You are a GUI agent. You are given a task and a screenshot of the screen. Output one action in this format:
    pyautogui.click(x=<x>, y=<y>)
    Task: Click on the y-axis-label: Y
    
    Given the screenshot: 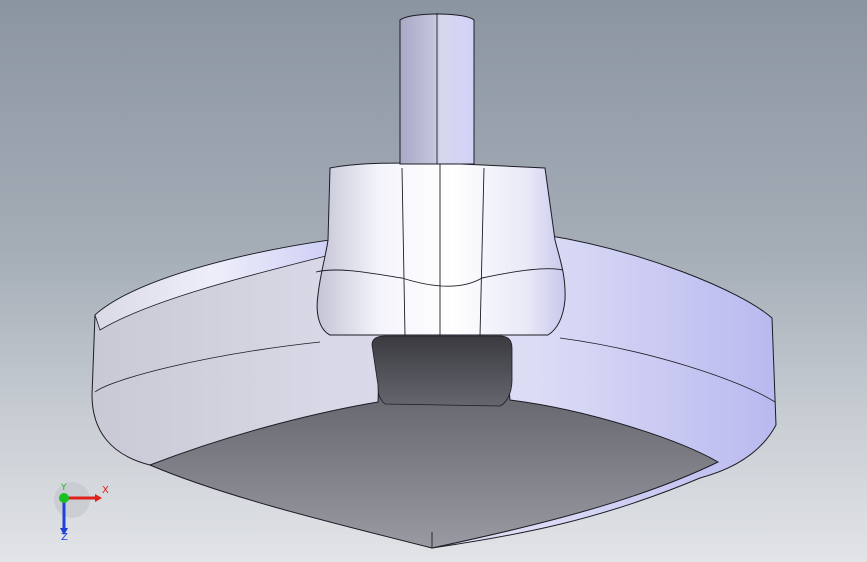 What is the action you would take?
    pyautogui.click(x=64, y=488)
    